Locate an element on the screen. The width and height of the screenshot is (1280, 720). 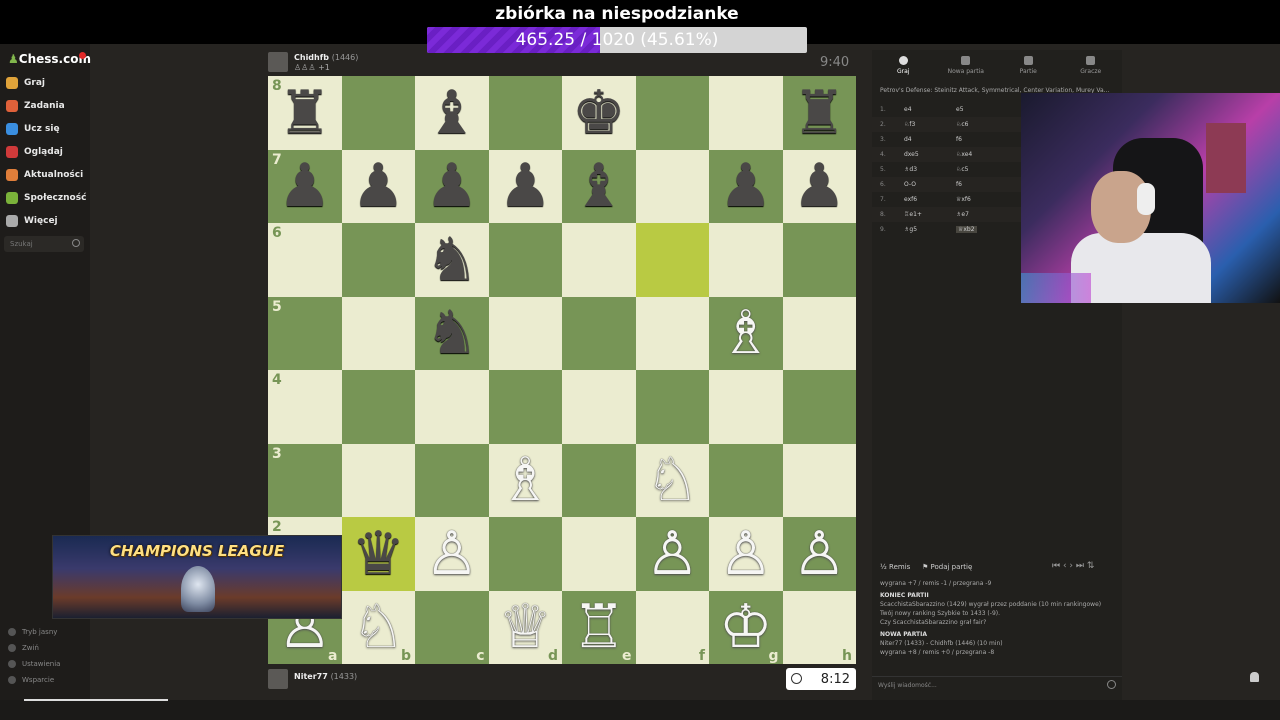
sidebar-item-2: Ucz się is located at coordinates (33, 129).